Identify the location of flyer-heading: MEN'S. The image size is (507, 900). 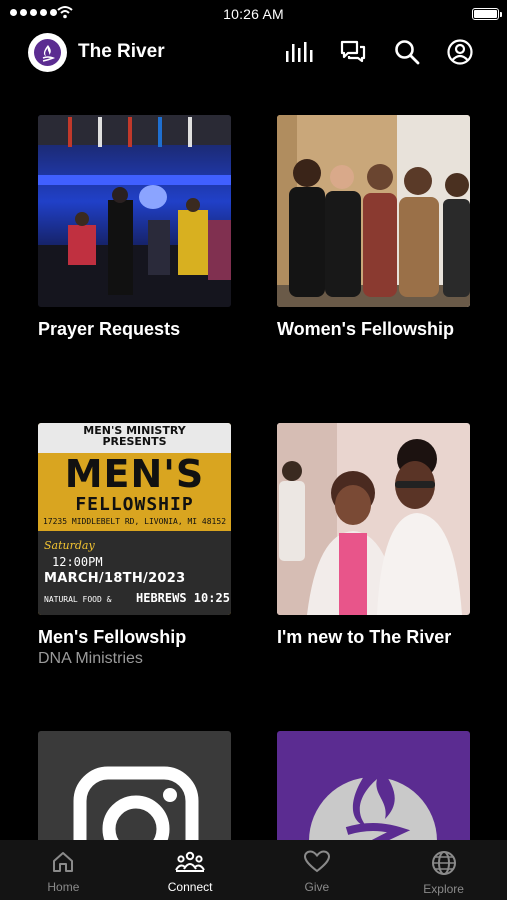
(134, 474).